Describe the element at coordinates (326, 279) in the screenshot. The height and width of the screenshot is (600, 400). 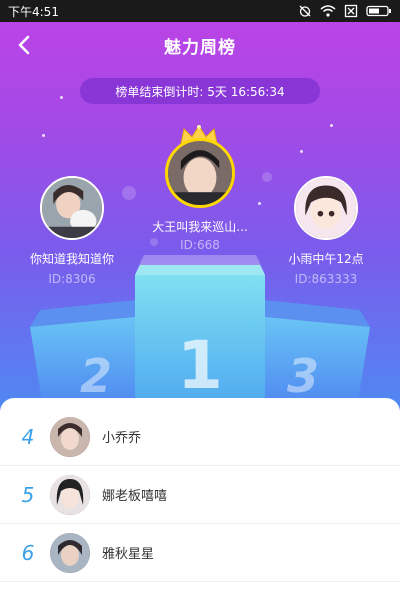
I see `top3-id: ID:863333` at that location.